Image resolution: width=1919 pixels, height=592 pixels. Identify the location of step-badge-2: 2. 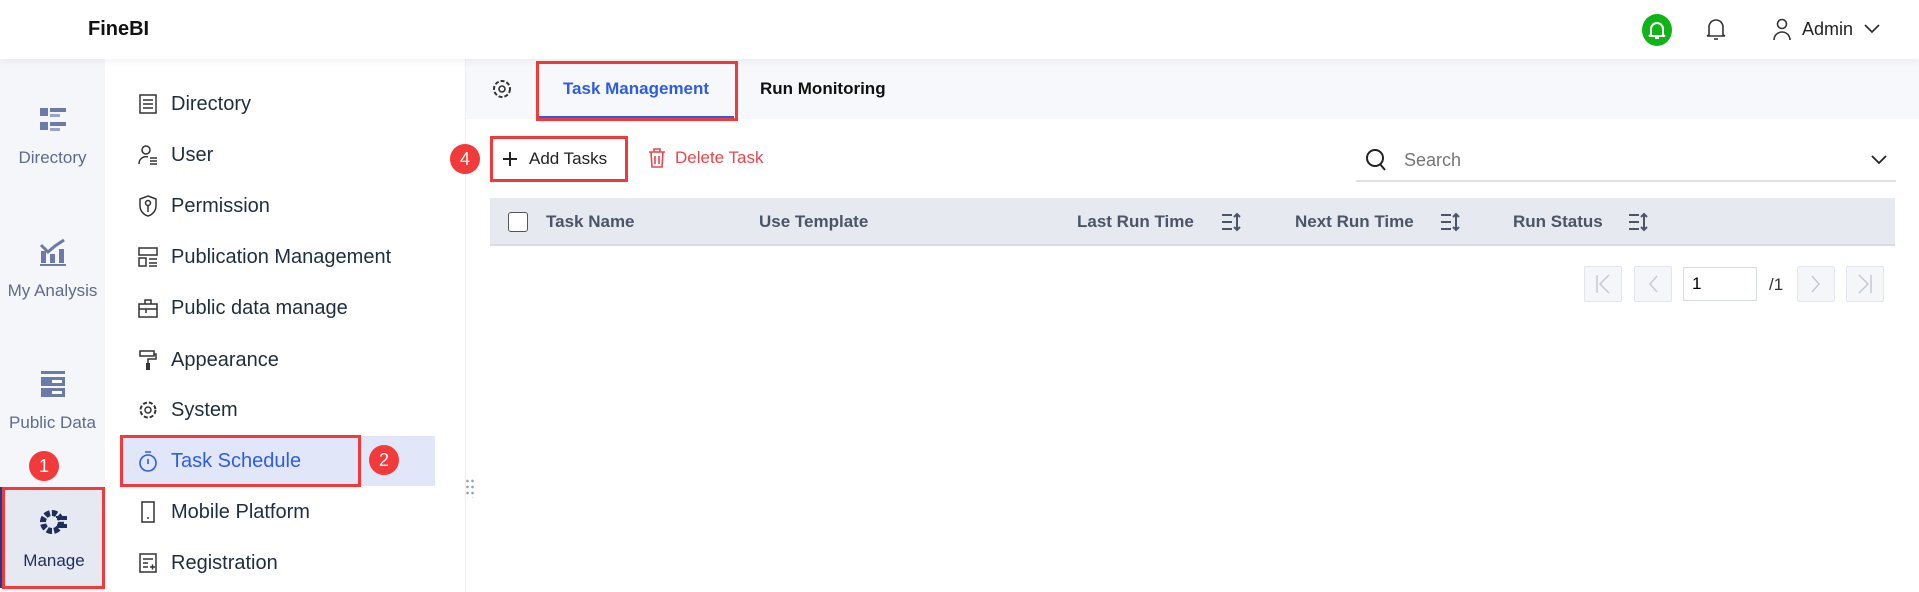
(384, 460).